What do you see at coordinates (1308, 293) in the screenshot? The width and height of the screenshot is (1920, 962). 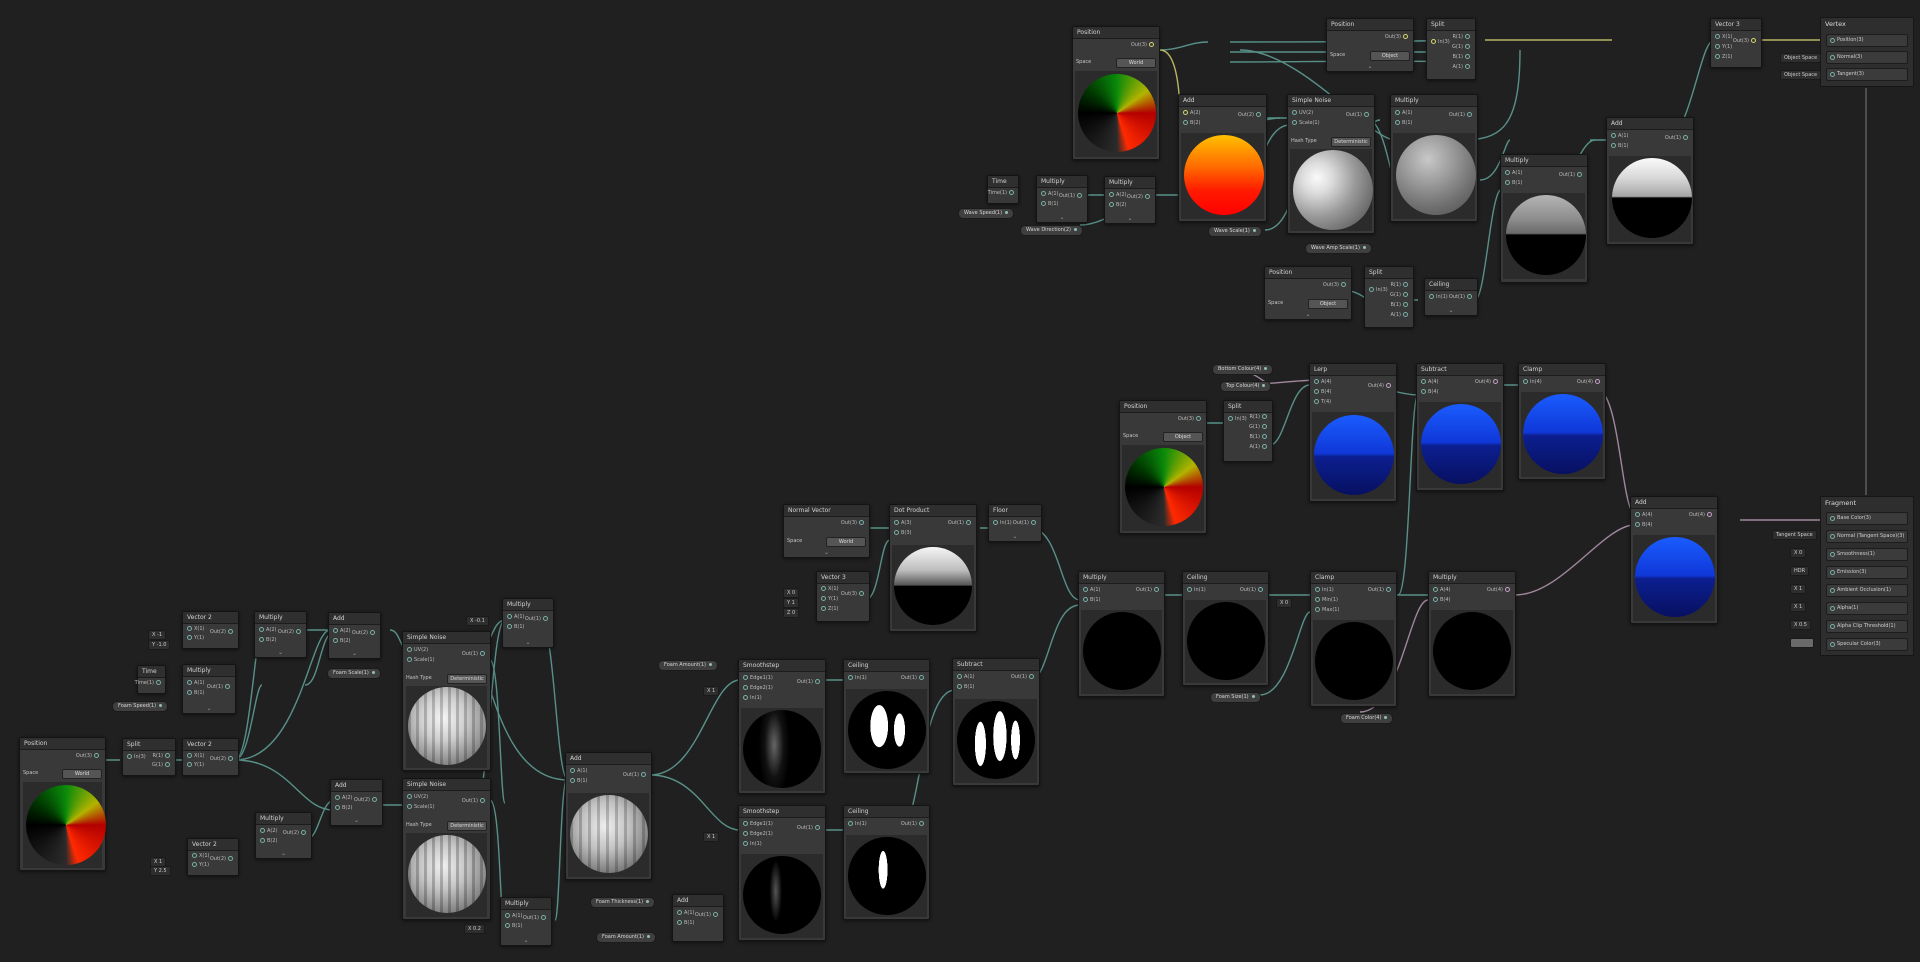 I see `position-node-offset: Position Out(3) Space Object ⌄` at bounding box center [1308, 293].